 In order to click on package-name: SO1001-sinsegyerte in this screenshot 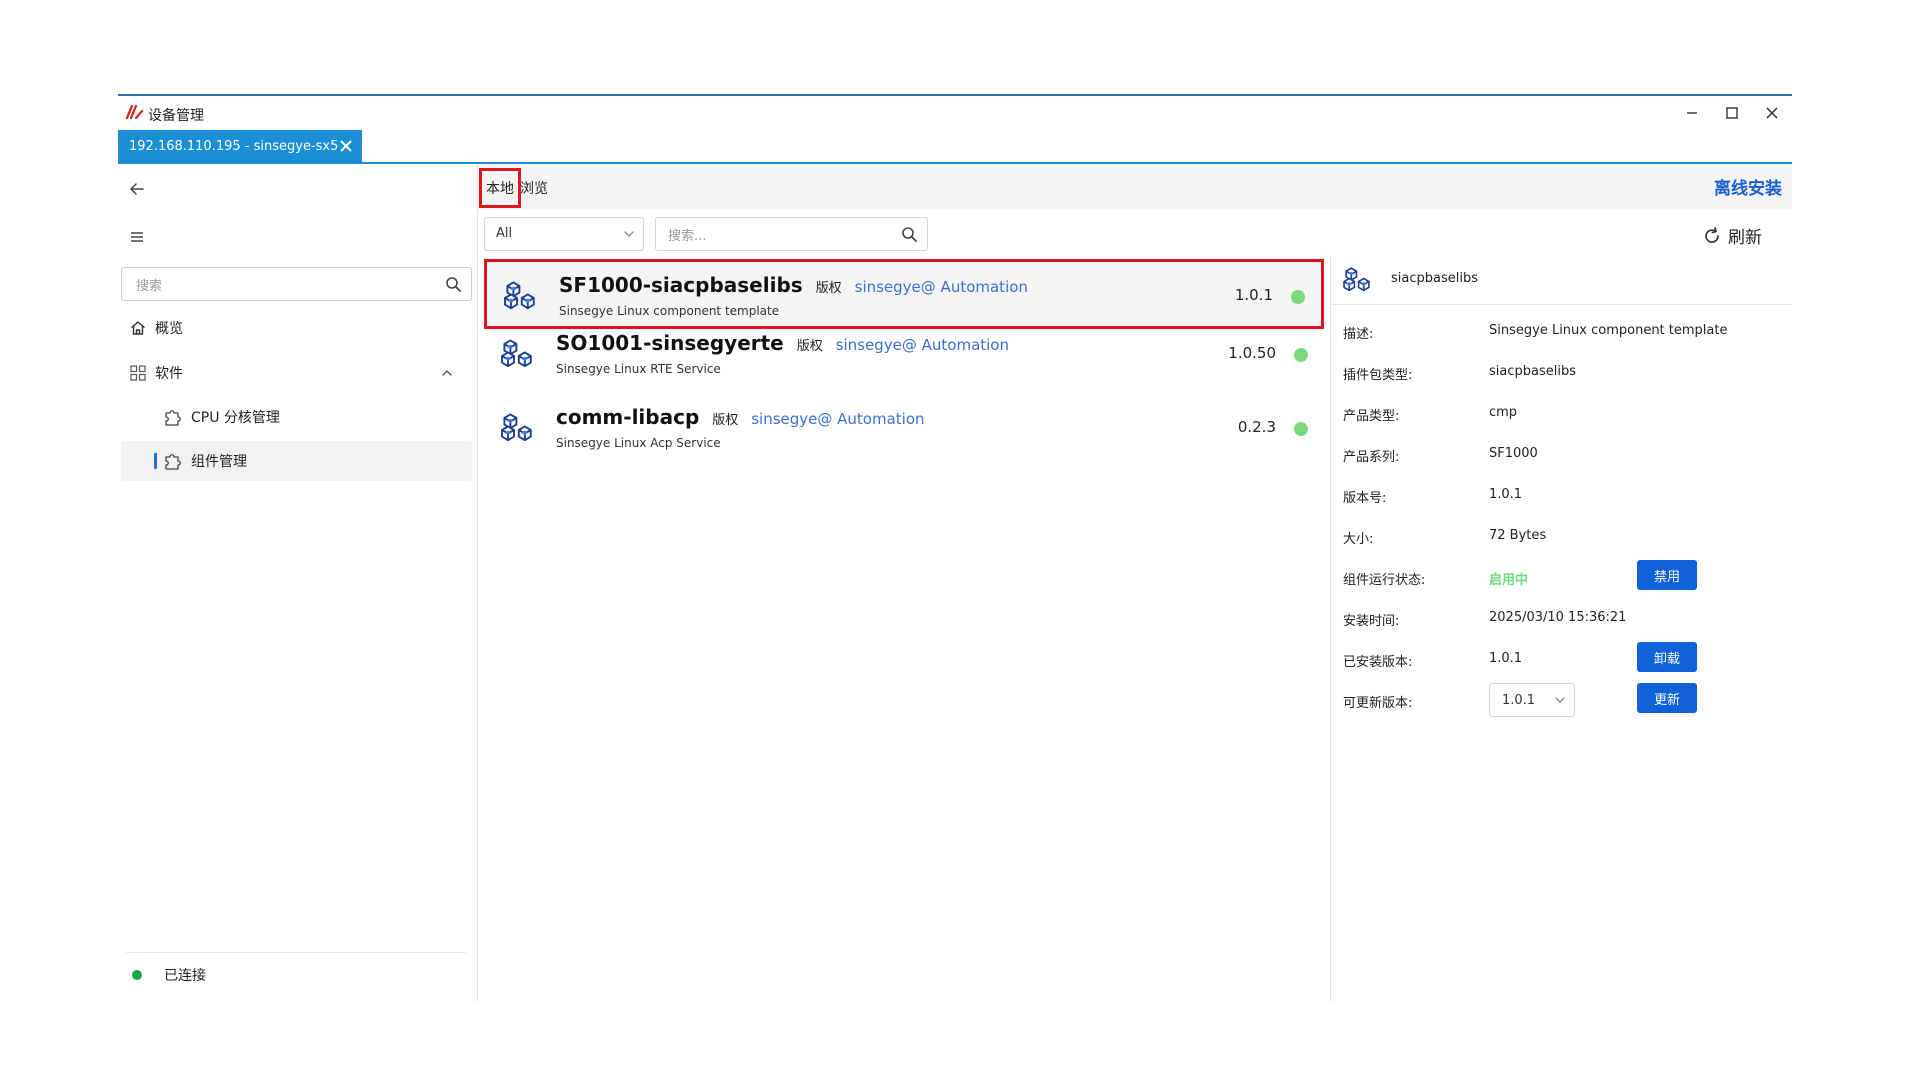, I will do `click(670, 343)`.